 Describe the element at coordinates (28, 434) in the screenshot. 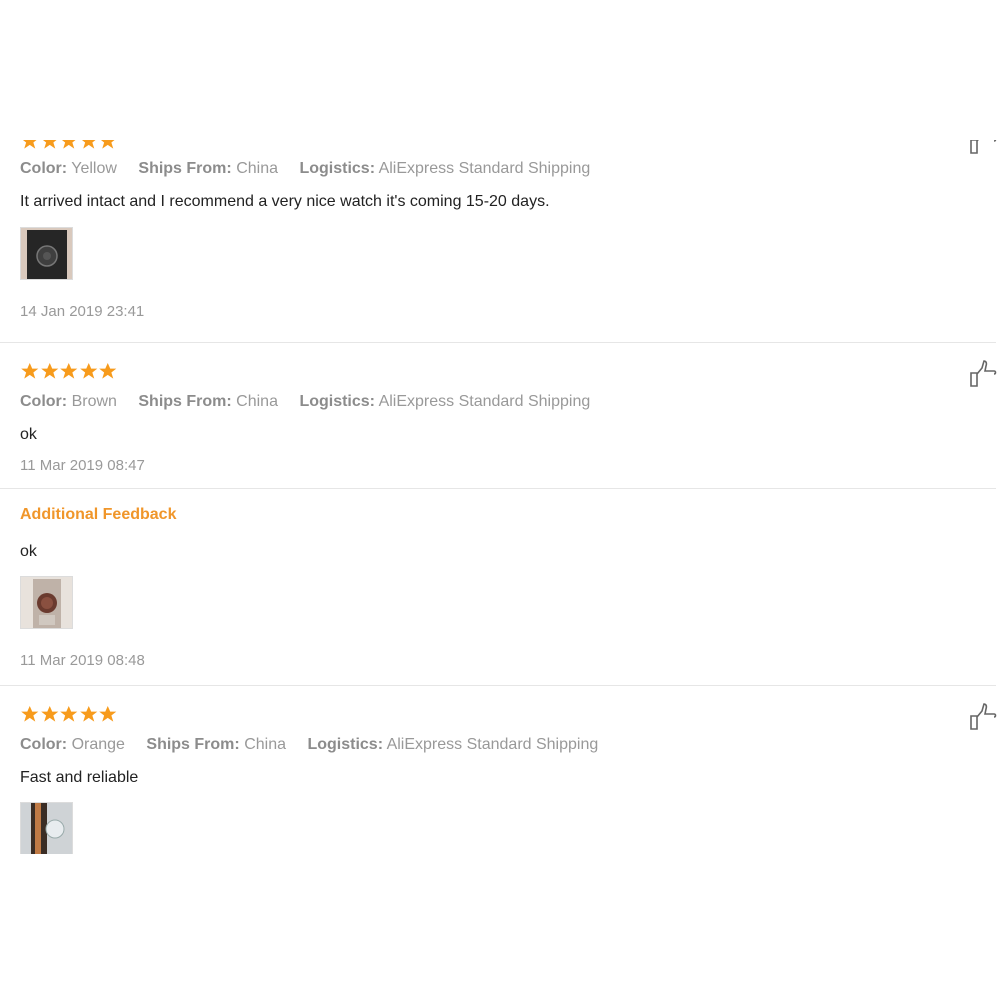

I see `review-text: ok` at that location.